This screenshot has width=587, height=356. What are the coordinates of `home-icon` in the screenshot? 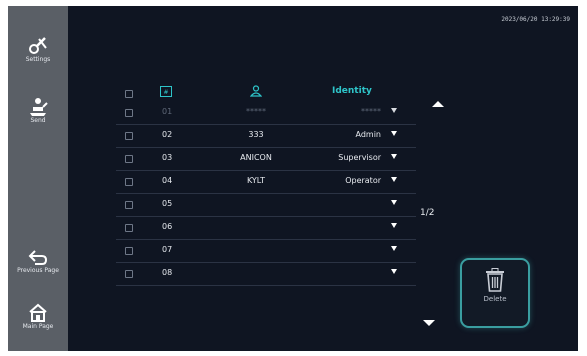 It's located at (38, 312).